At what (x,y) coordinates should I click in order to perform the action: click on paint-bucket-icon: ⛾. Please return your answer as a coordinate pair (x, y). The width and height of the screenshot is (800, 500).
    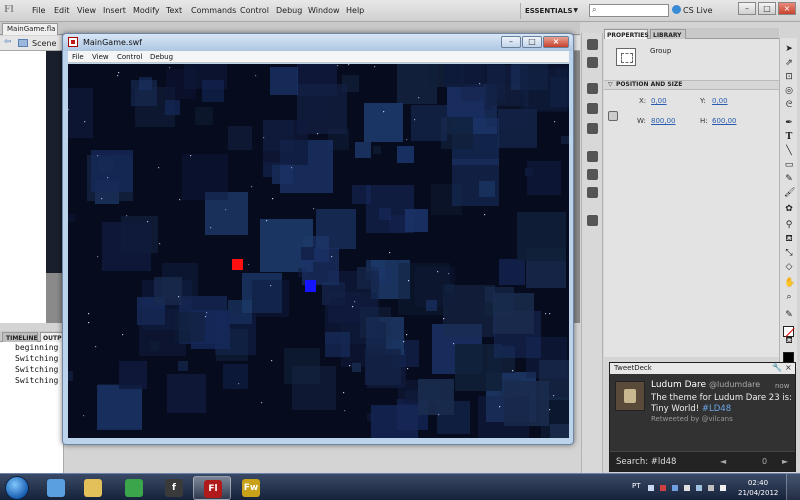
    Looking at the image, I should click on (789, 239).